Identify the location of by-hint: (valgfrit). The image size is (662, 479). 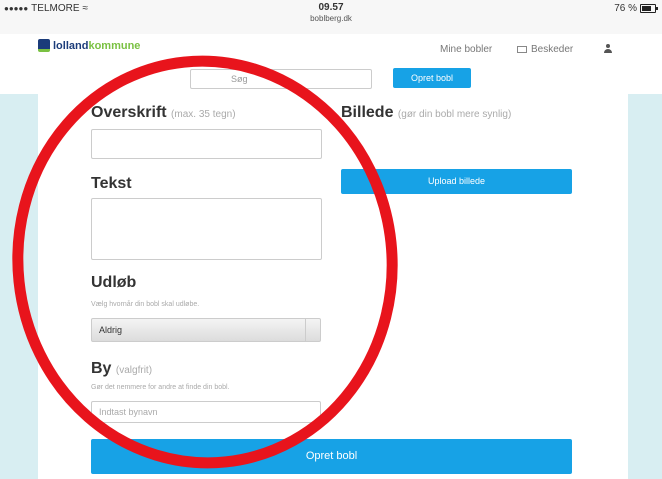
(134, 370).